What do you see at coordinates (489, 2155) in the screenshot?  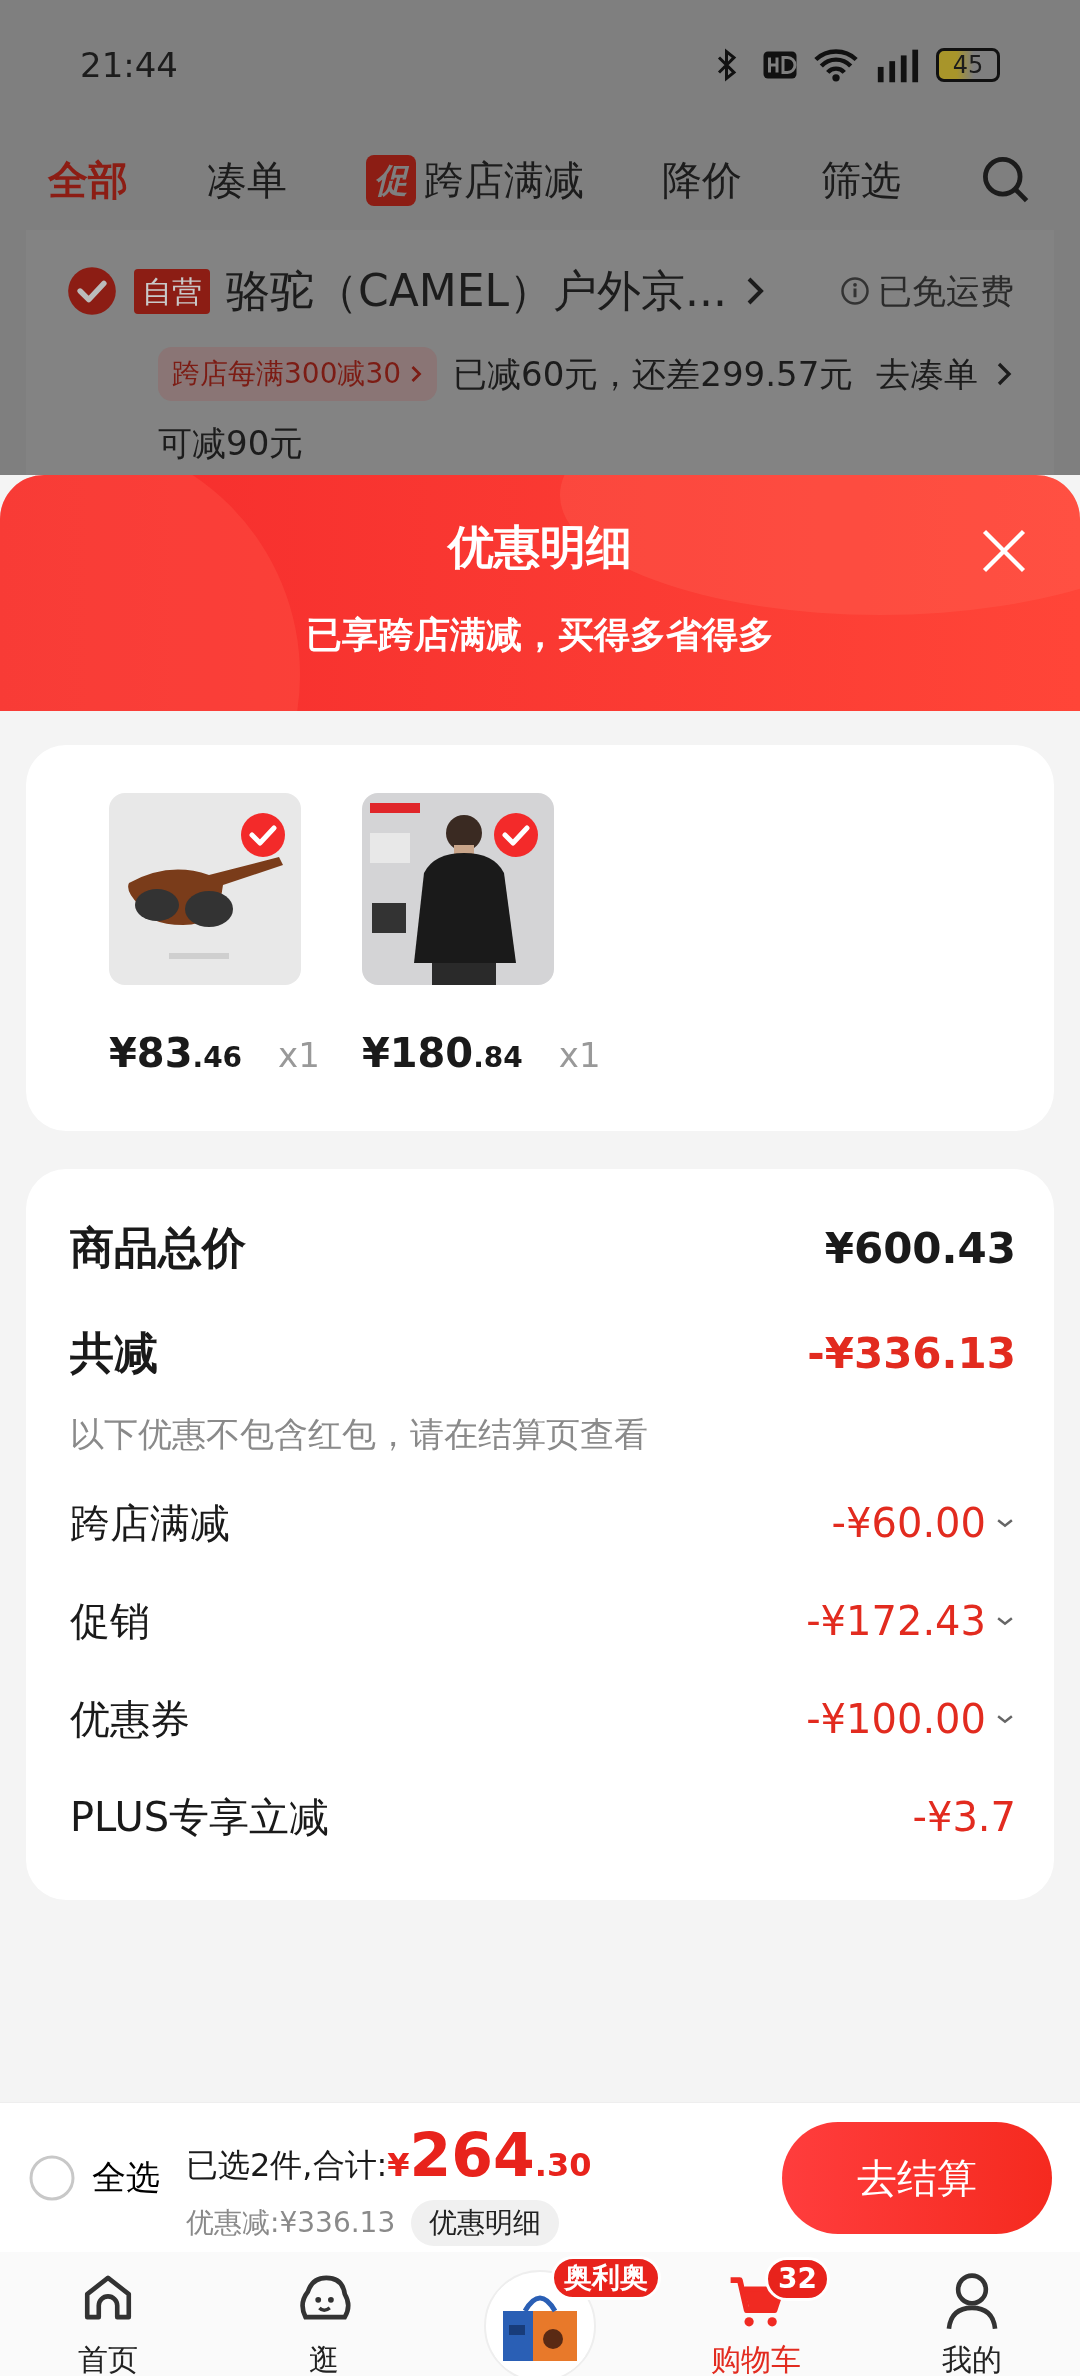 I see `total-price: ¥264.30` at bounding box center [489, 2155].